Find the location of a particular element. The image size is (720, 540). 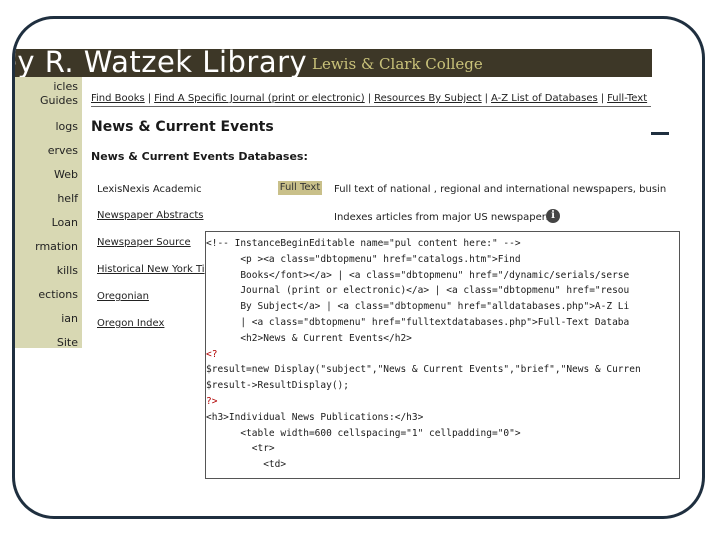

sidebar-item-articles: icles is located at coordinates (65, 86).